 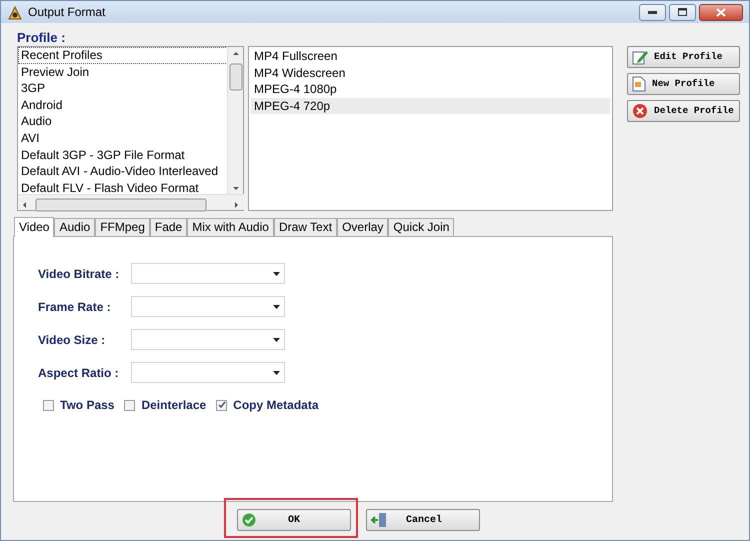 I want to click on tab: Audio, so click(x=75, y=227).